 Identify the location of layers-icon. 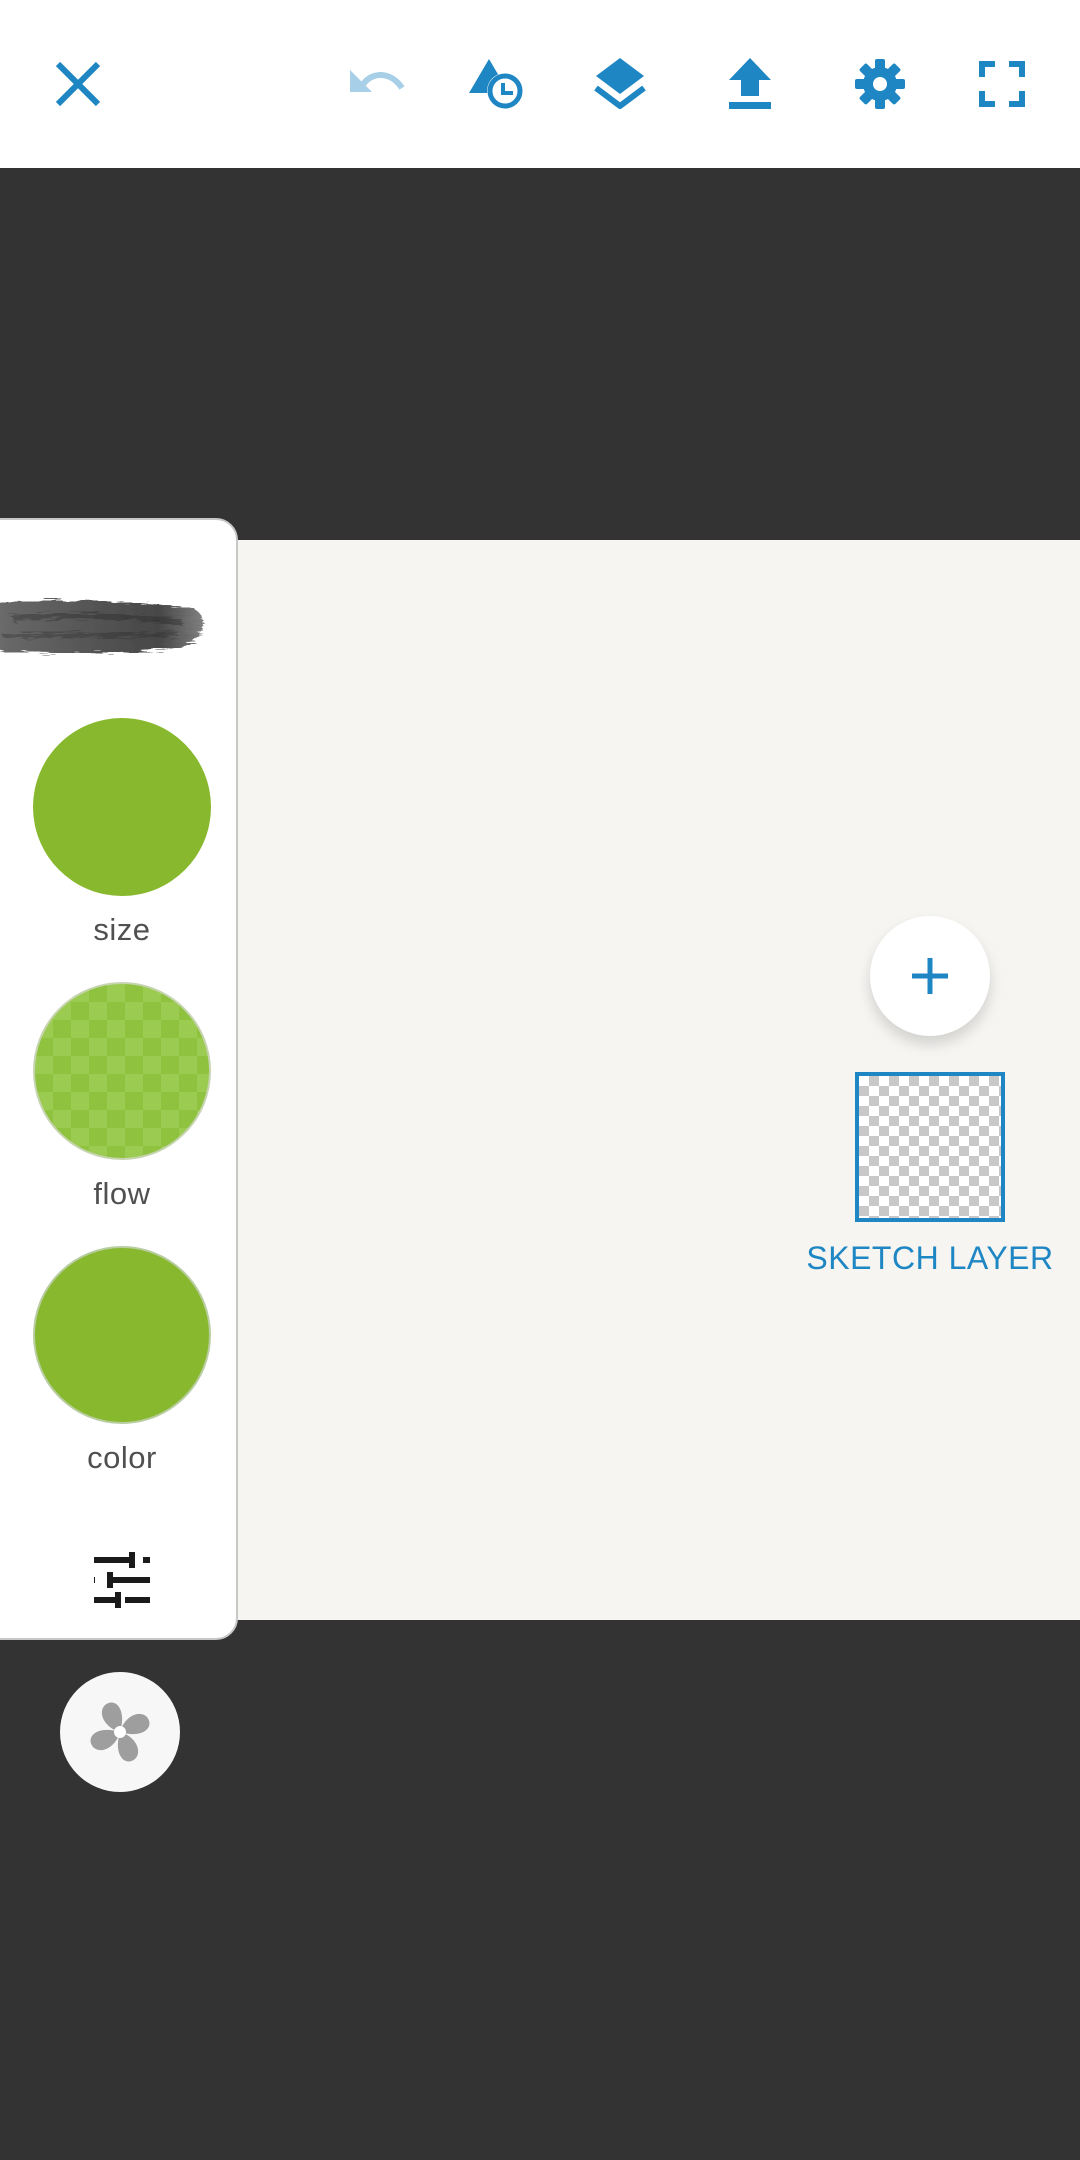
(620, 83).